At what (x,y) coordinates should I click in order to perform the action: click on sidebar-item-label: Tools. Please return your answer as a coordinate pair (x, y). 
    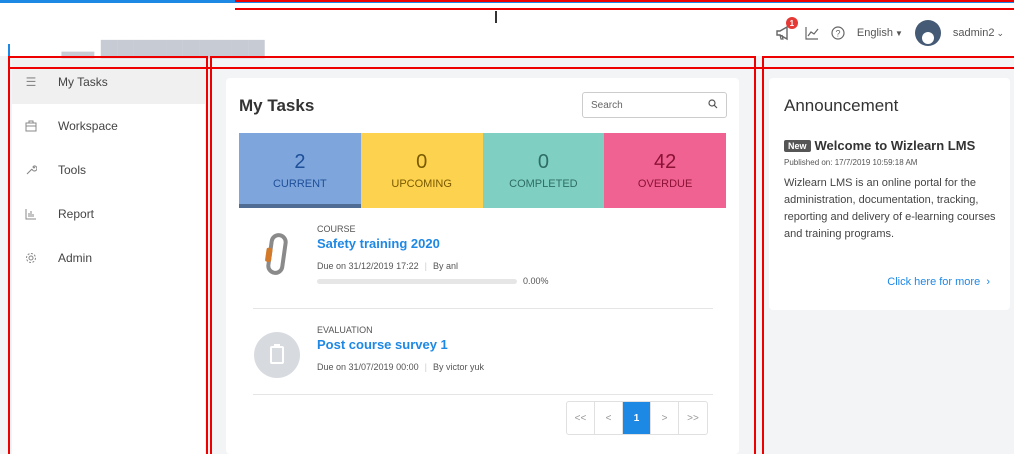
    Looking at the image, I should click on (72, 170).